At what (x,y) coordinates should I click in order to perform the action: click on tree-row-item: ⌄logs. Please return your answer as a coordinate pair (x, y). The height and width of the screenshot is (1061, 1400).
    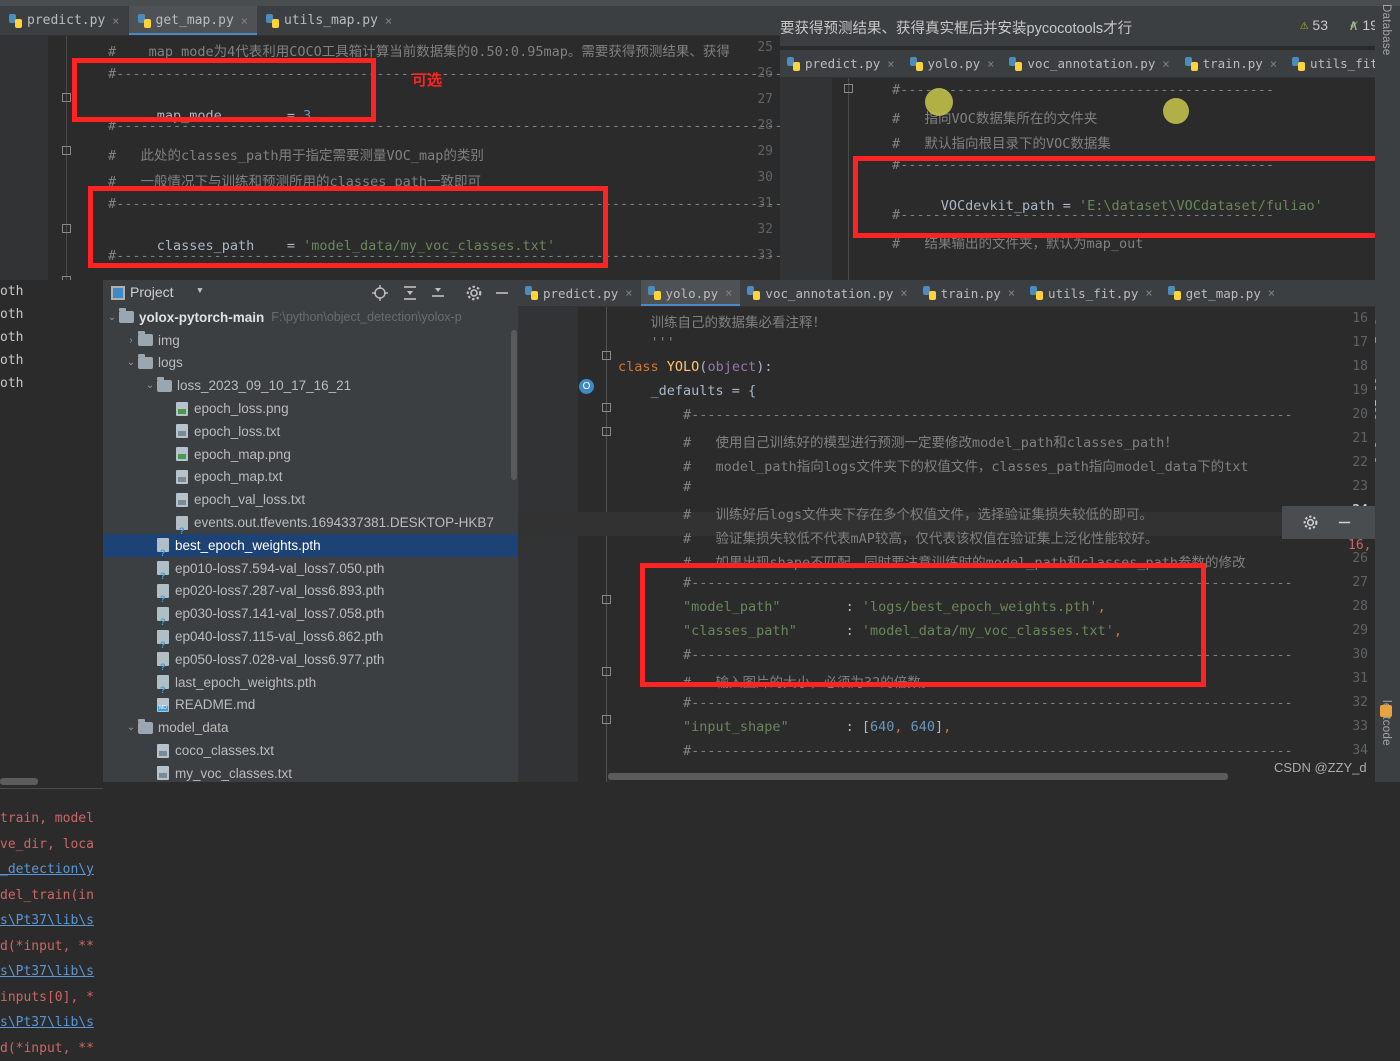
    Looking at the image, I should click on (310, 363).